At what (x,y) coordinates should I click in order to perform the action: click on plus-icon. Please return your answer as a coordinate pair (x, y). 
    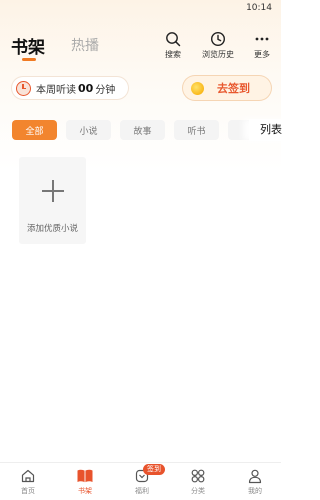
    Looking at the image, I should click on (53, 191).